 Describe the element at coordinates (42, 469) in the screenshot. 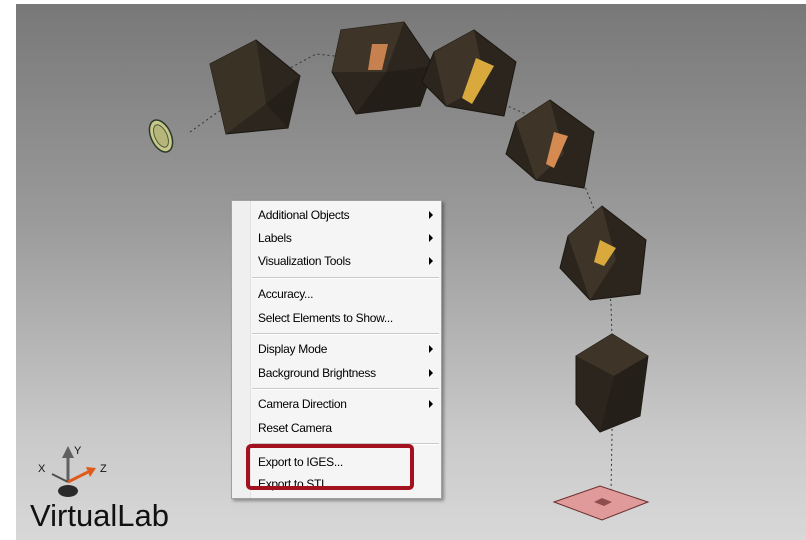

I see `axis-x-label: X` at that location.